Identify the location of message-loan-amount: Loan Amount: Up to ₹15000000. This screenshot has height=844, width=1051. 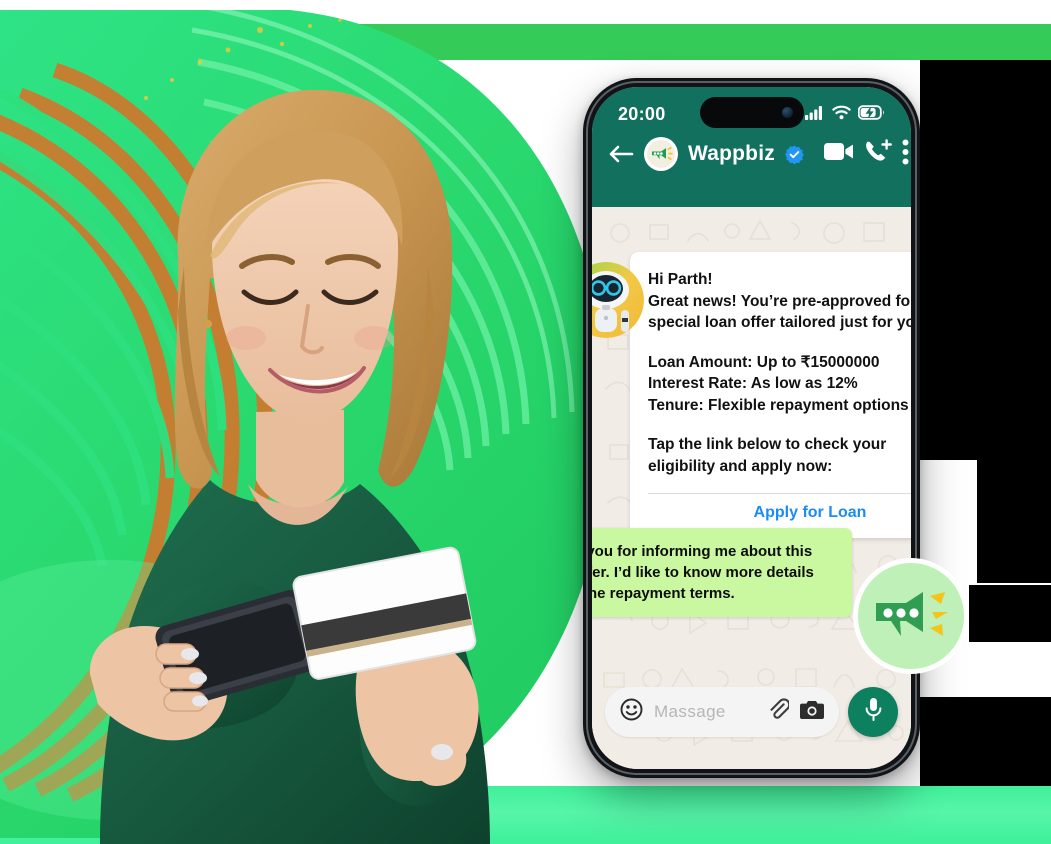
(764, 362).